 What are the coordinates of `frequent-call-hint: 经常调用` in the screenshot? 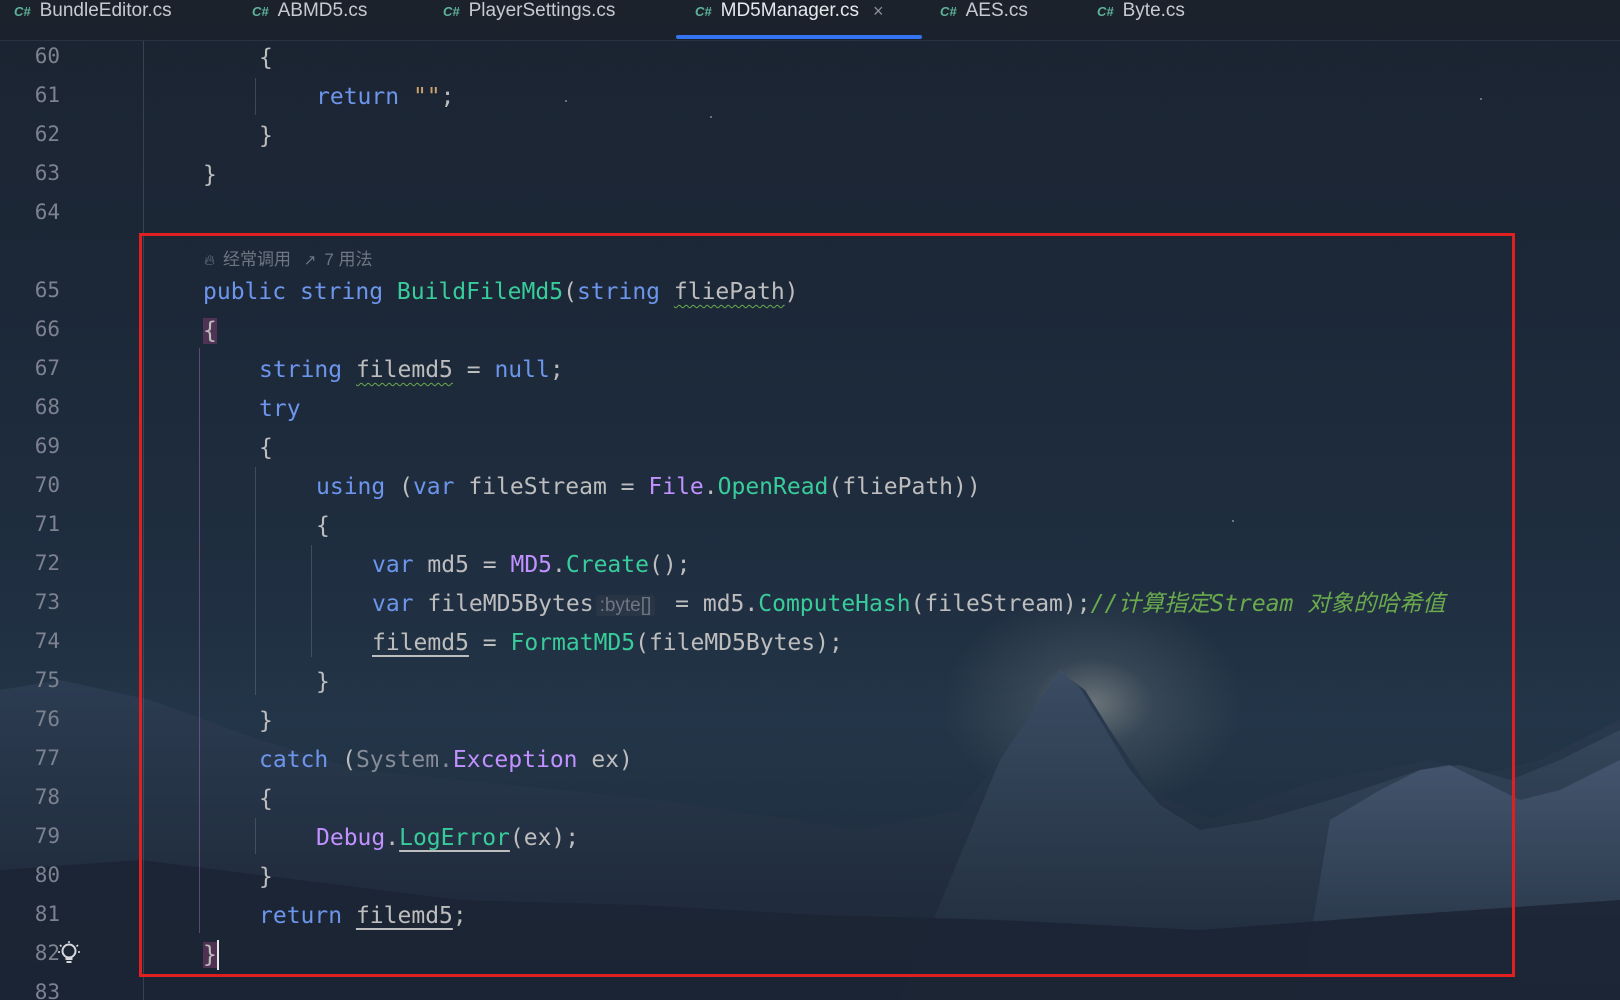 It's located at (257, 259).